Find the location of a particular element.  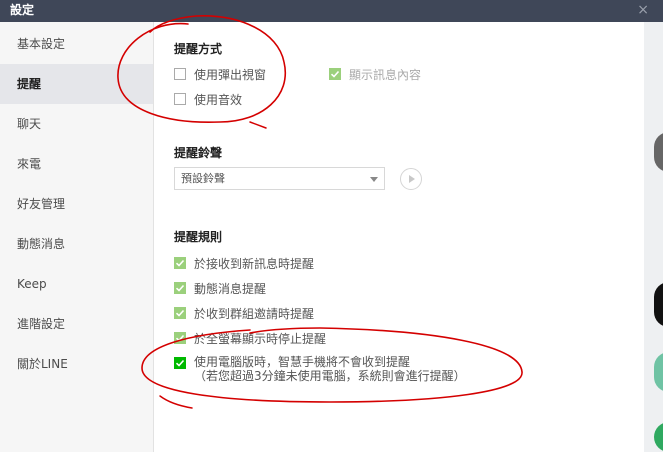

sidebar-item-about: 關於LINE is located at coordinates (76, 364).